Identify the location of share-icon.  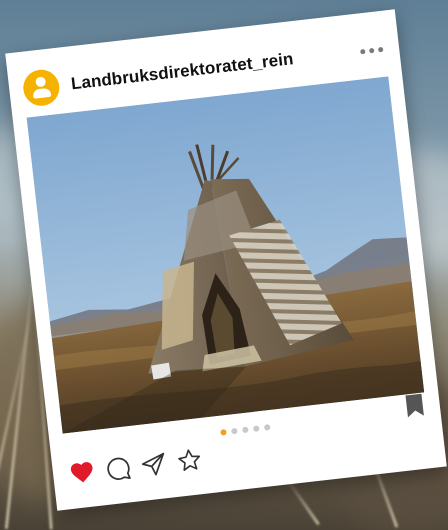
(153, 464).